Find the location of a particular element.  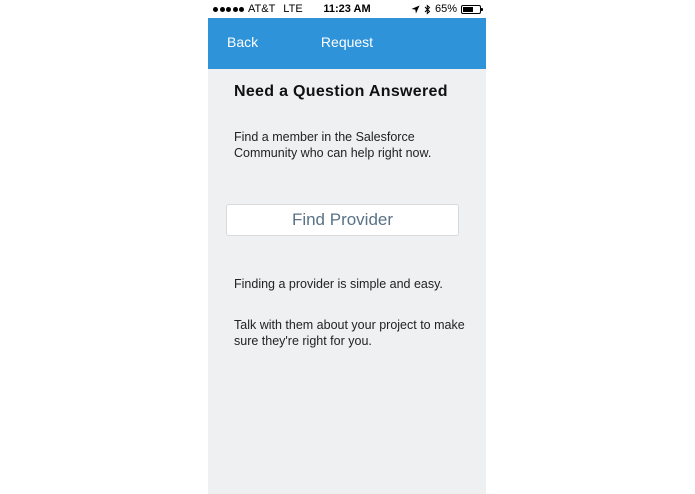

bluetooth-icon is located at coordinates (427, 9).